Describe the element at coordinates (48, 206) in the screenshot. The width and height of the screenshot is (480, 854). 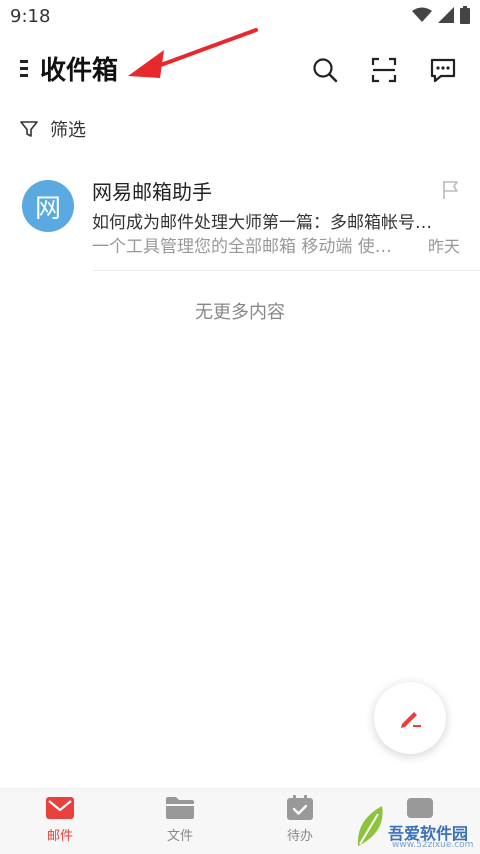
I see `avatar: 网` at that location.